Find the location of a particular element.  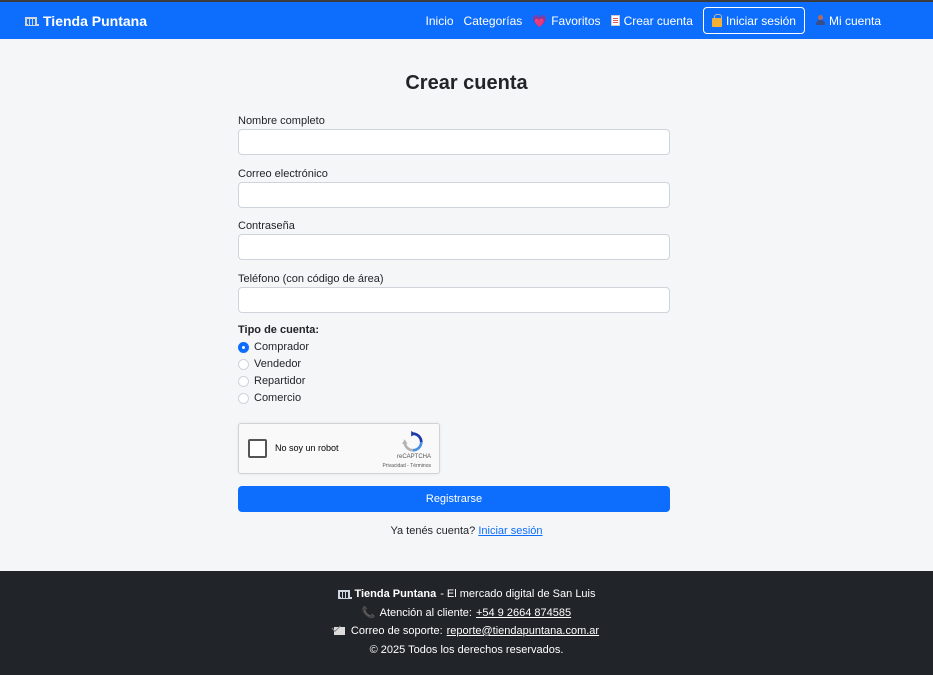

footer-support-label: Atención al cliente: is located at coordinates (425, 612).